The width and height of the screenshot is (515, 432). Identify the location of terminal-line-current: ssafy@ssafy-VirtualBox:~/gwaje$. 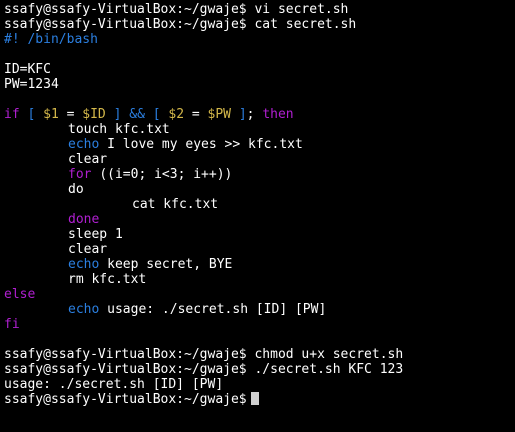
(259, 399).